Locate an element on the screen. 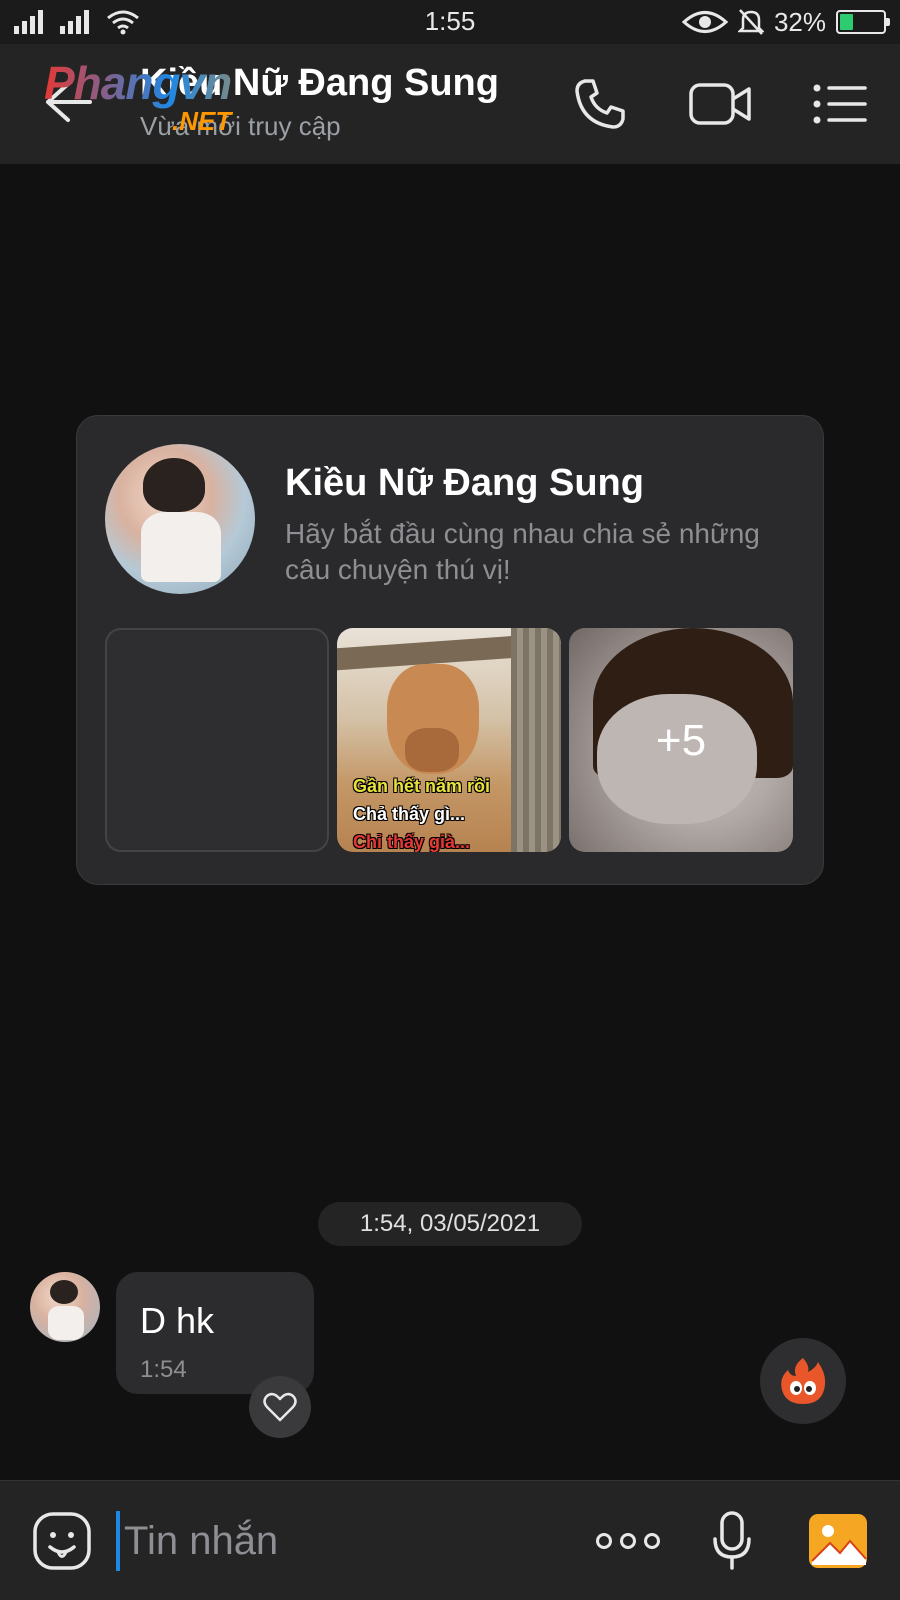 The image size is (900, 1600). video-call-icon is located at coordinates (720, 104).